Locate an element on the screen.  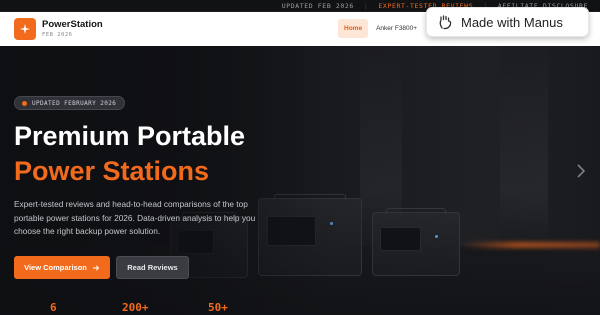
read-reviews-label: Read Reviews is located at coordinates (152, 267).